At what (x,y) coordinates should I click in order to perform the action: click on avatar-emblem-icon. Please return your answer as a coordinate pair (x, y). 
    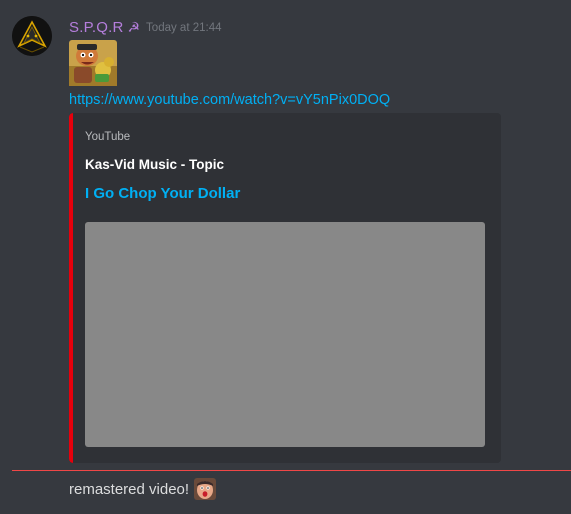
    Looking at the image, I should click on (32, 36).